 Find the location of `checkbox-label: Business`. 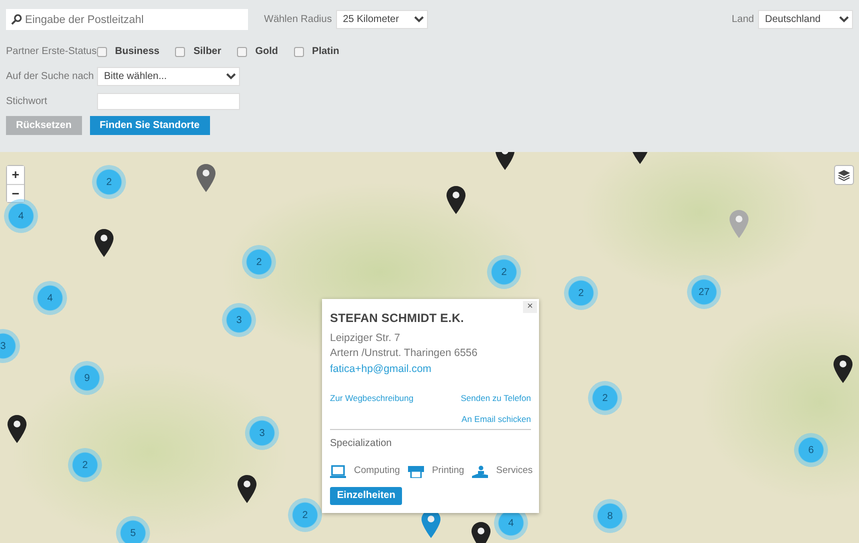

checkbox-label: Business is located at coordinates (137, 52).